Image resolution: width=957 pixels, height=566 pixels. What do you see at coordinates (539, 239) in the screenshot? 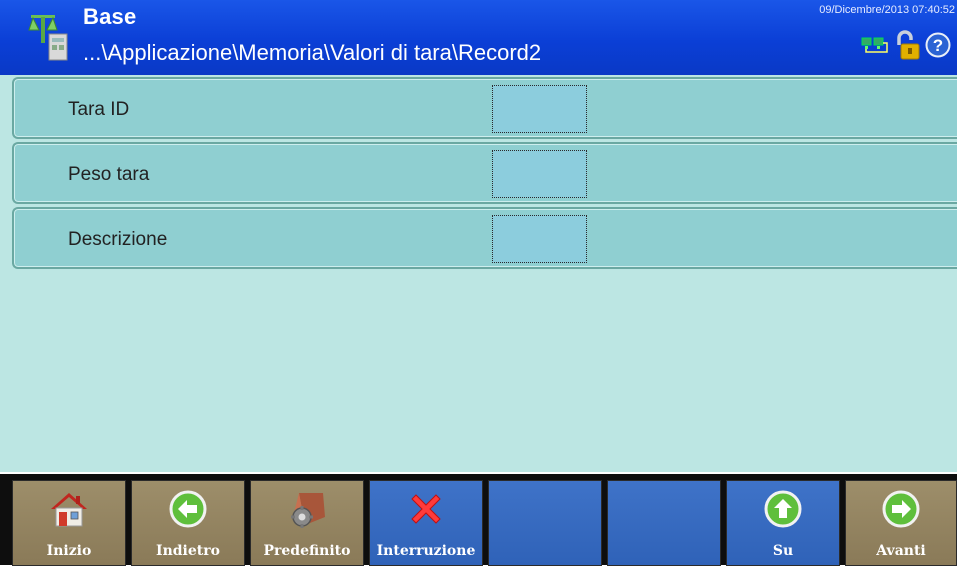
I see `descrizione-field` at bounding box center [539, 239].